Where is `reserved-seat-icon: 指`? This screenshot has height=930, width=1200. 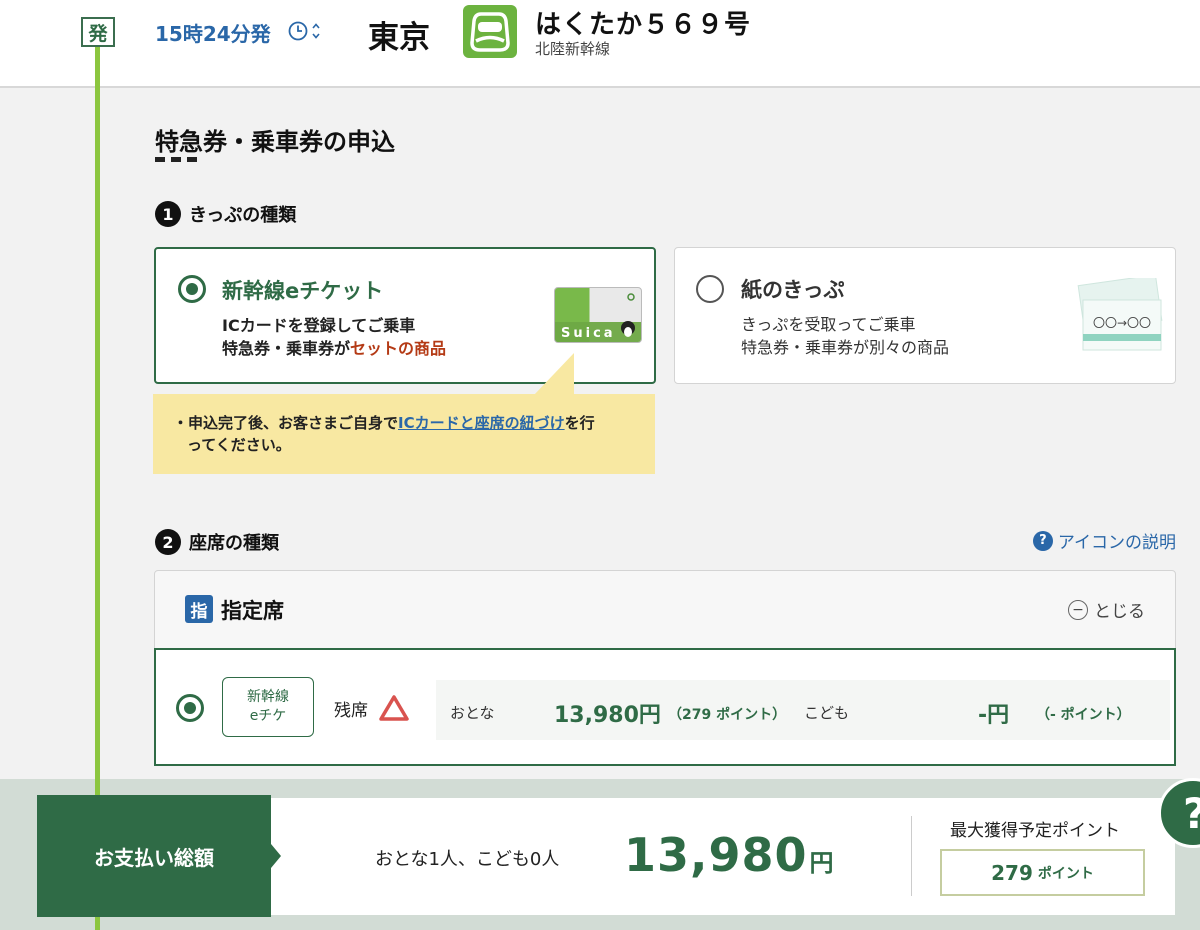 reserved-seat-icon: 指 is located at coordinates (199, 609).